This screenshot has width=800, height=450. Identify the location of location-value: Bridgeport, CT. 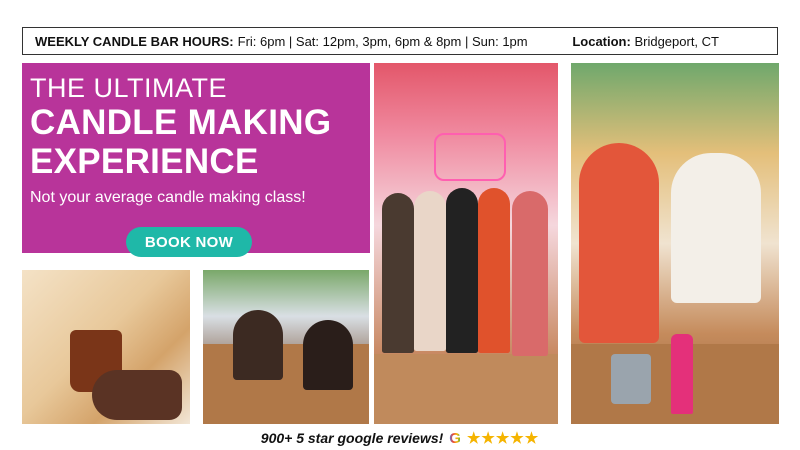
(676, 41).